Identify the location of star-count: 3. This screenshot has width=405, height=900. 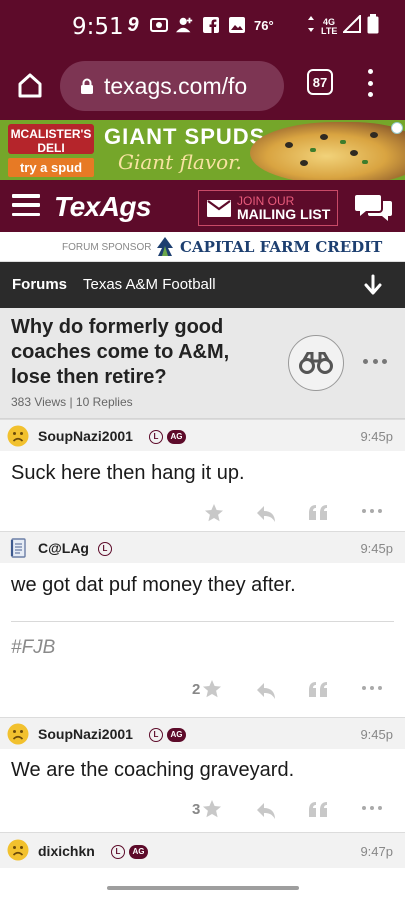
(196, 809).